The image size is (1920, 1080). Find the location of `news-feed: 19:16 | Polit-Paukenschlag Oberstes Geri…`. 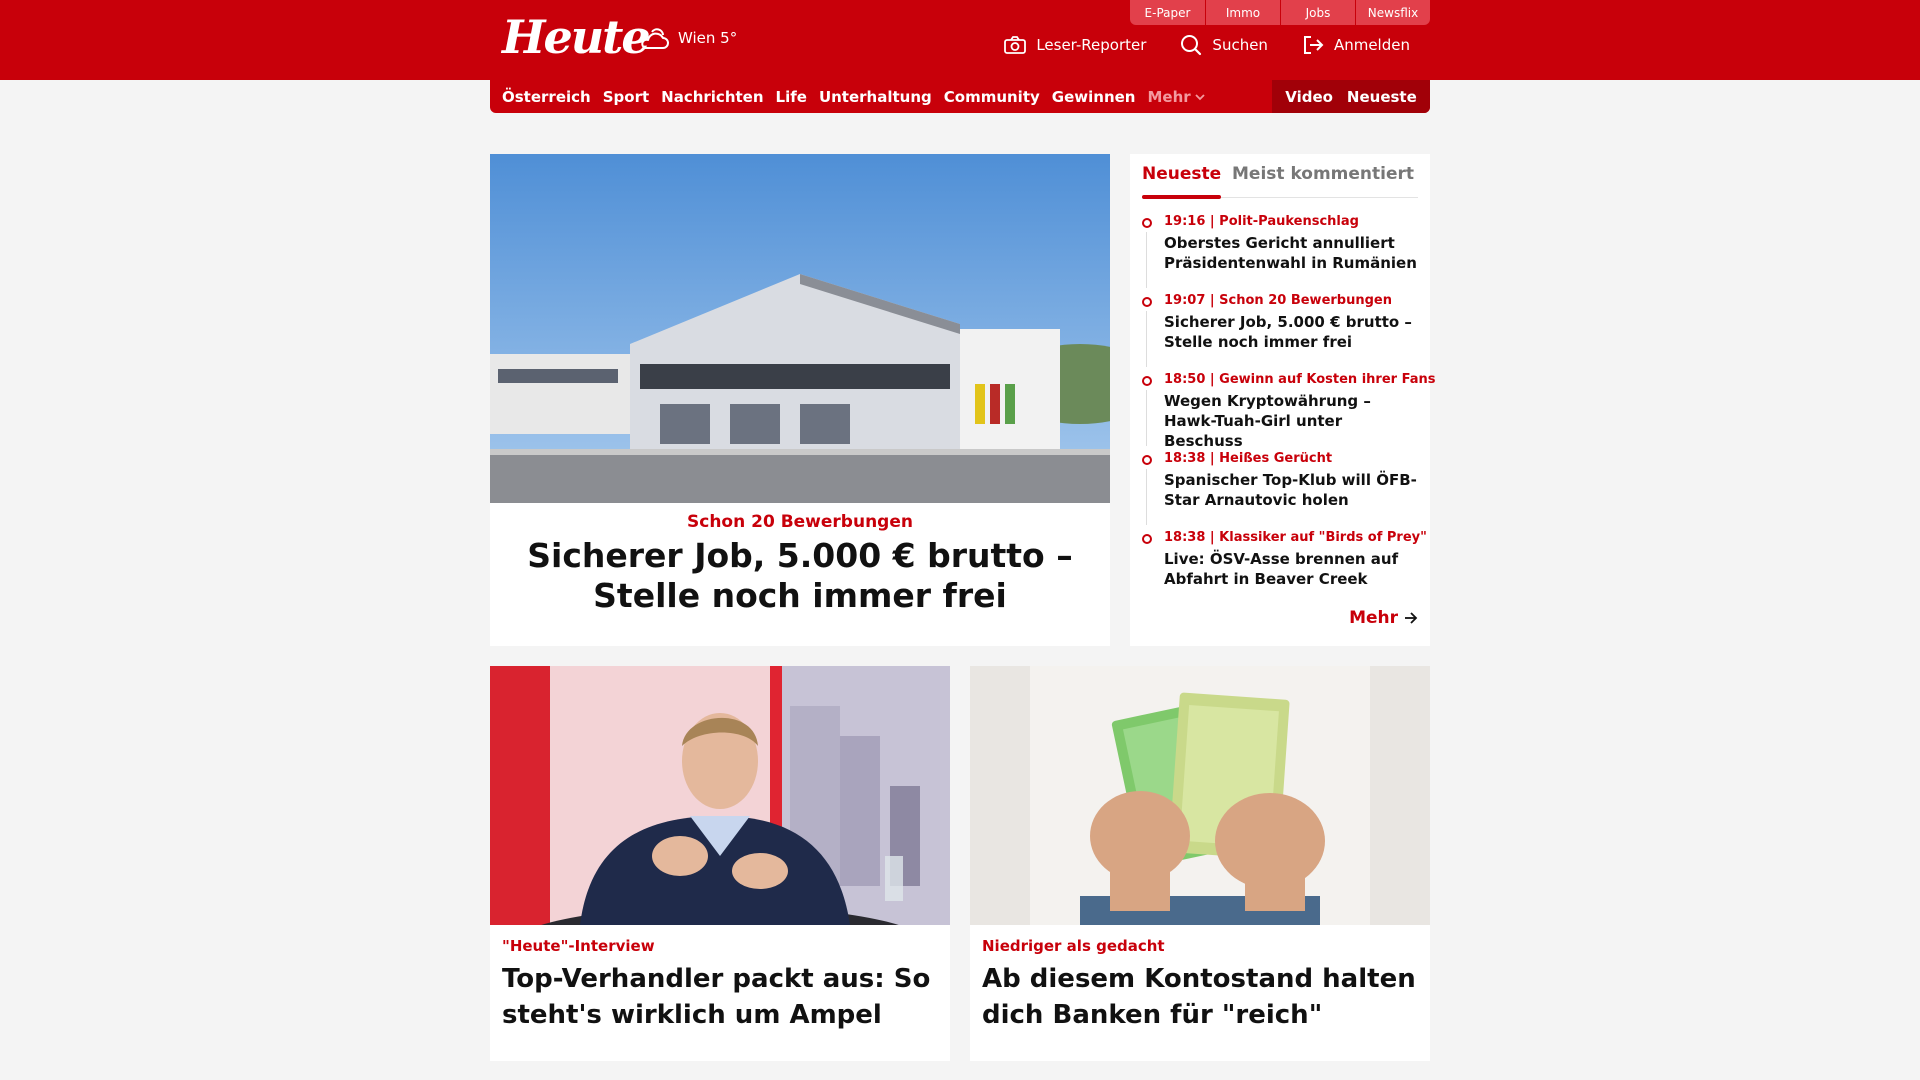

news-feed: 19:16 | Polit-Paukenschlag Oberstes Geri… is located at coordinates (1289, 411).